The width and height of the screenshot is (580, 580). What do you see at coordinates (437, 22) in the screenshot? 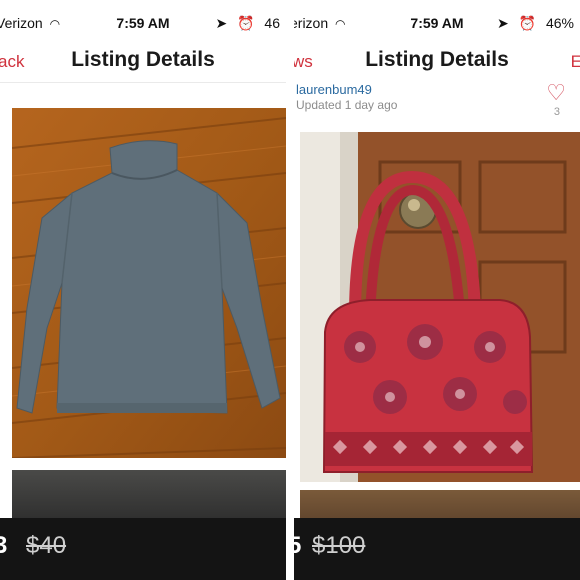
I see `status-bar: erizon ◠ 7:59 AM ➤ ⏰ 46%` at bounding box center [437, 22].